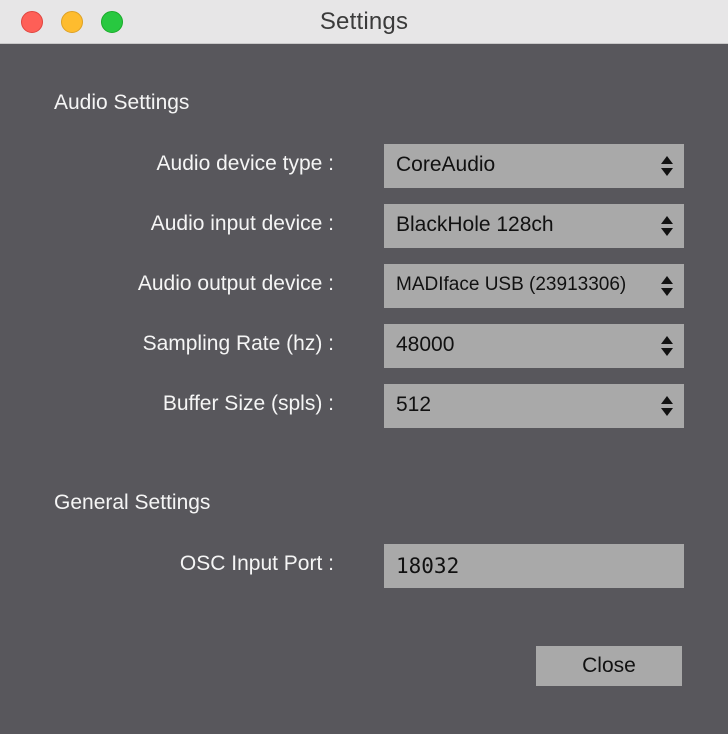 This screenshot has width=728, height=734. Describe the element at coordinates (238, 343) in the screenshot. I see `sampling-rate-label: Sampling Rate (hz) :` at that location.